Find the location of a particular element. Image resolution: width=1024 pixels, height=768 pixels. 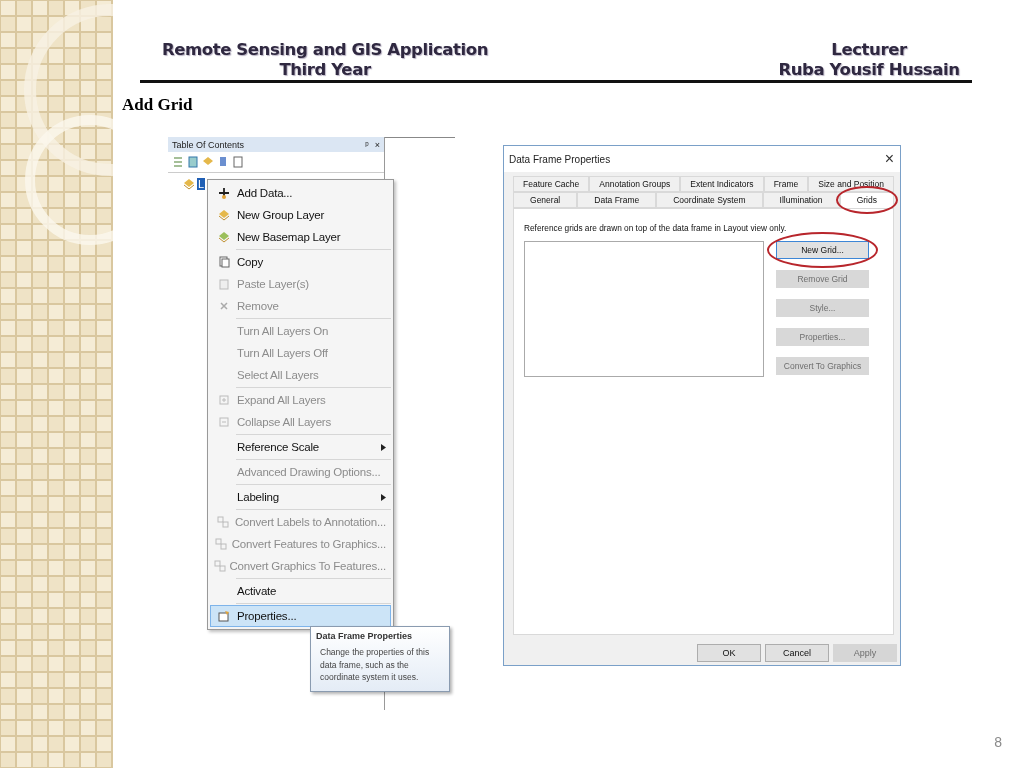

menu-item: Activate is located at coordinates (300, 591).